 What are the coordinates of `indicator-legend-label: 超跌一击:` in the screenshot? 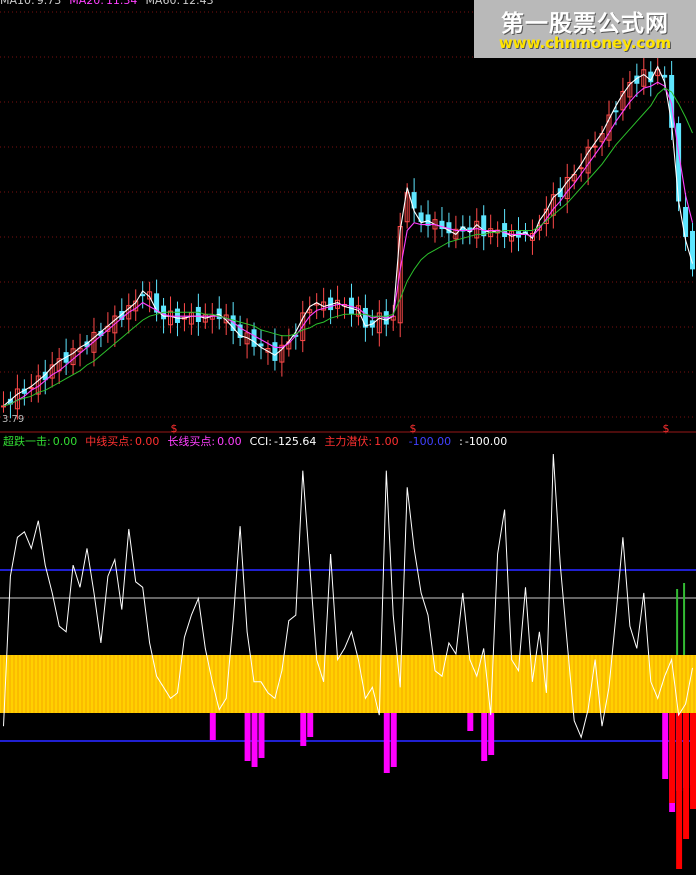 It's located at (27, 441).